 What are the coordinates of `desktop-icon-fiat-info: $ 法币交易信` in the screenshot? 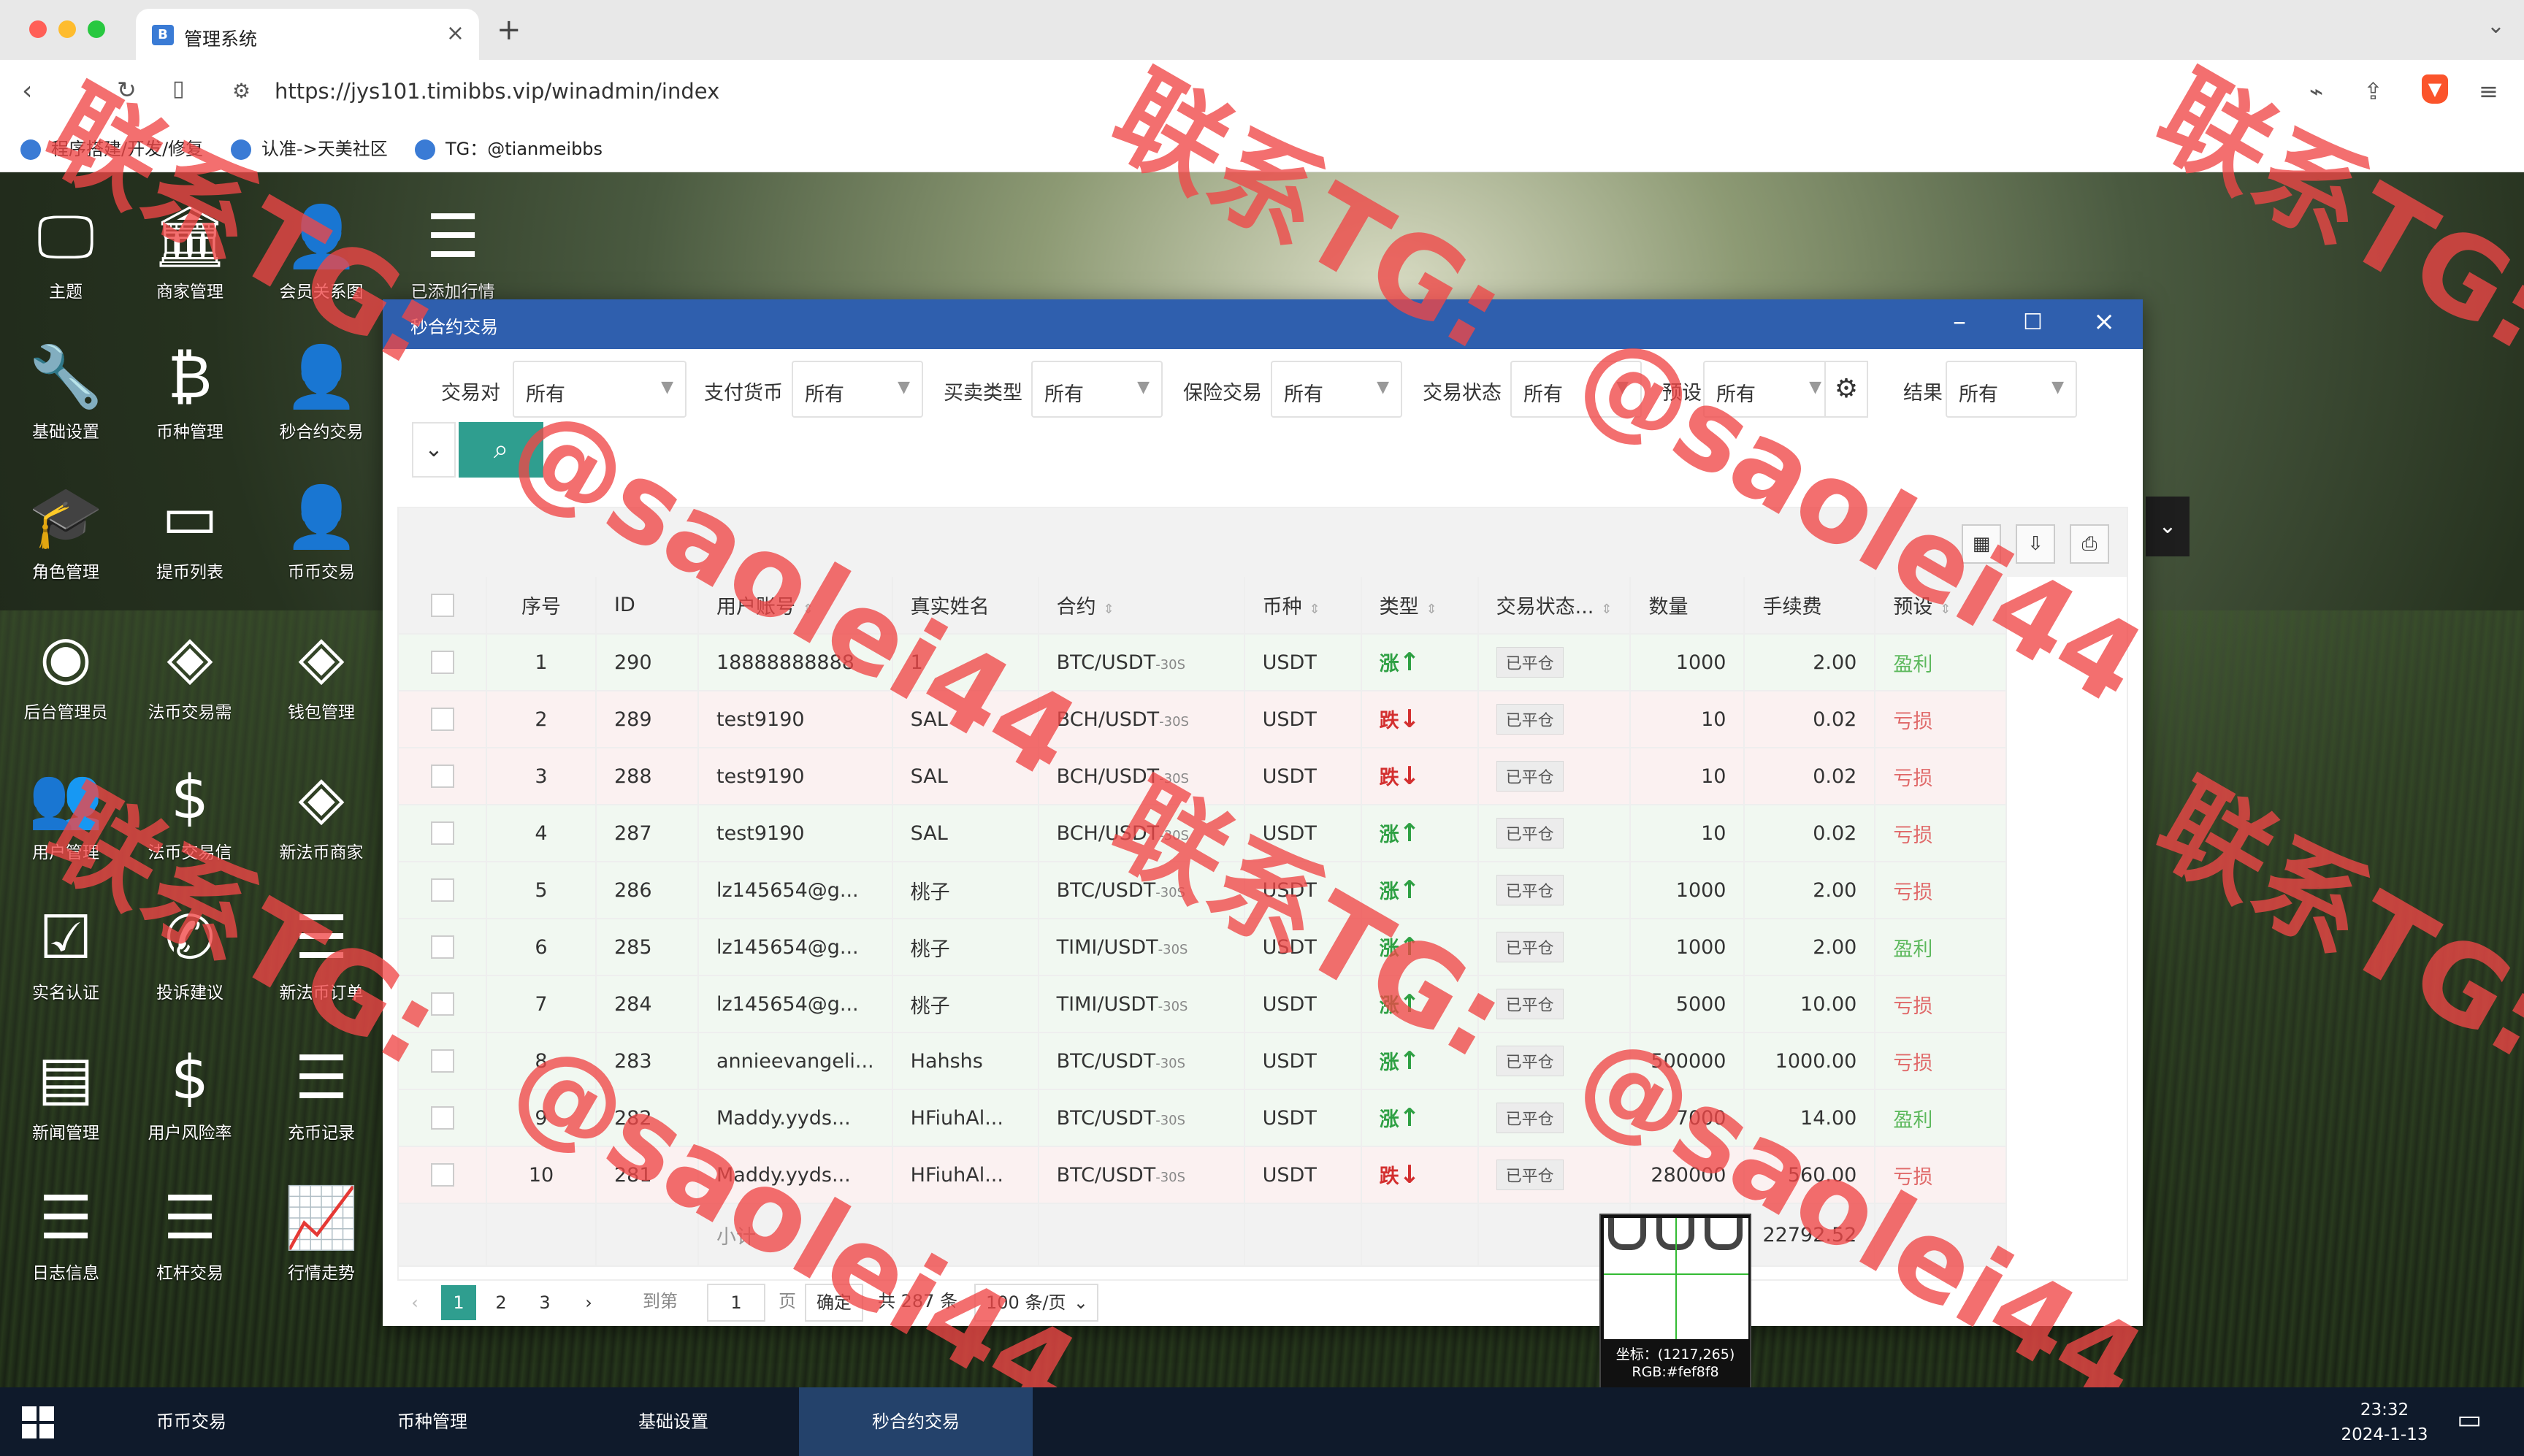 It's located at (190, 827).